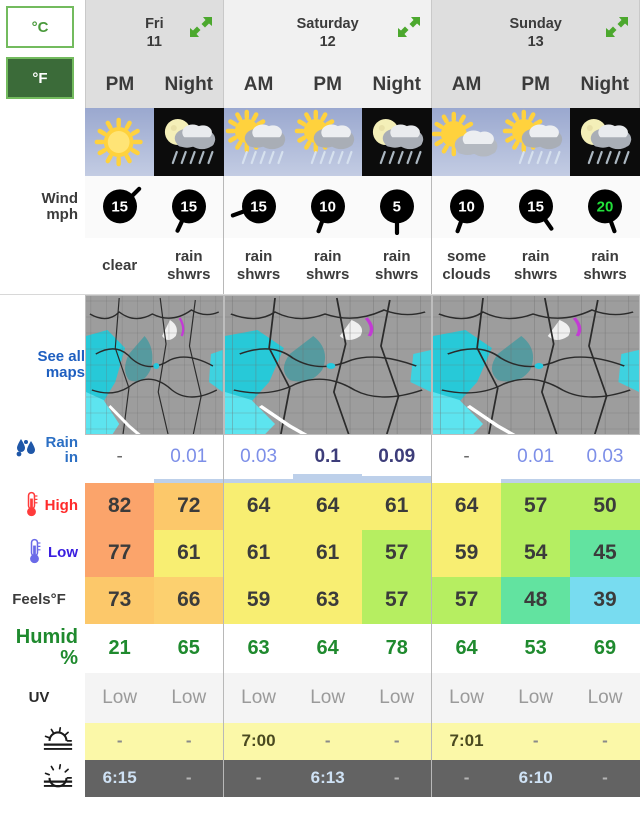  Describe the element at coordinates (327, 206) in the screenshot. I see `wind-speed-badge: 10` at that location.